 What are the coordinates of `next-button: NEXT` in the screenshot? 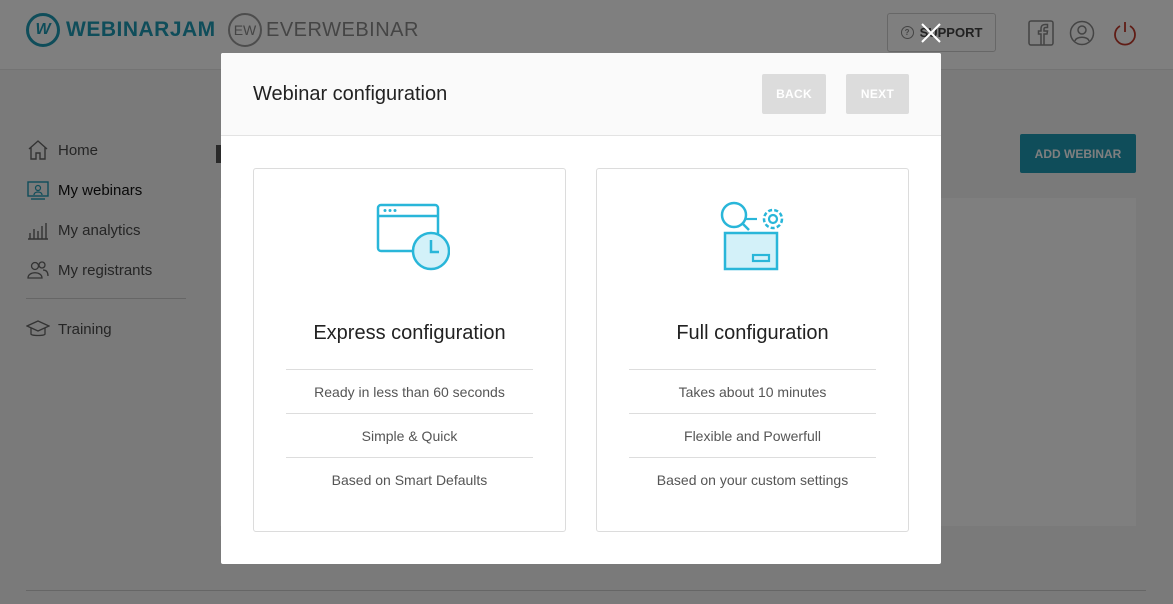 It's located at (877, 94).